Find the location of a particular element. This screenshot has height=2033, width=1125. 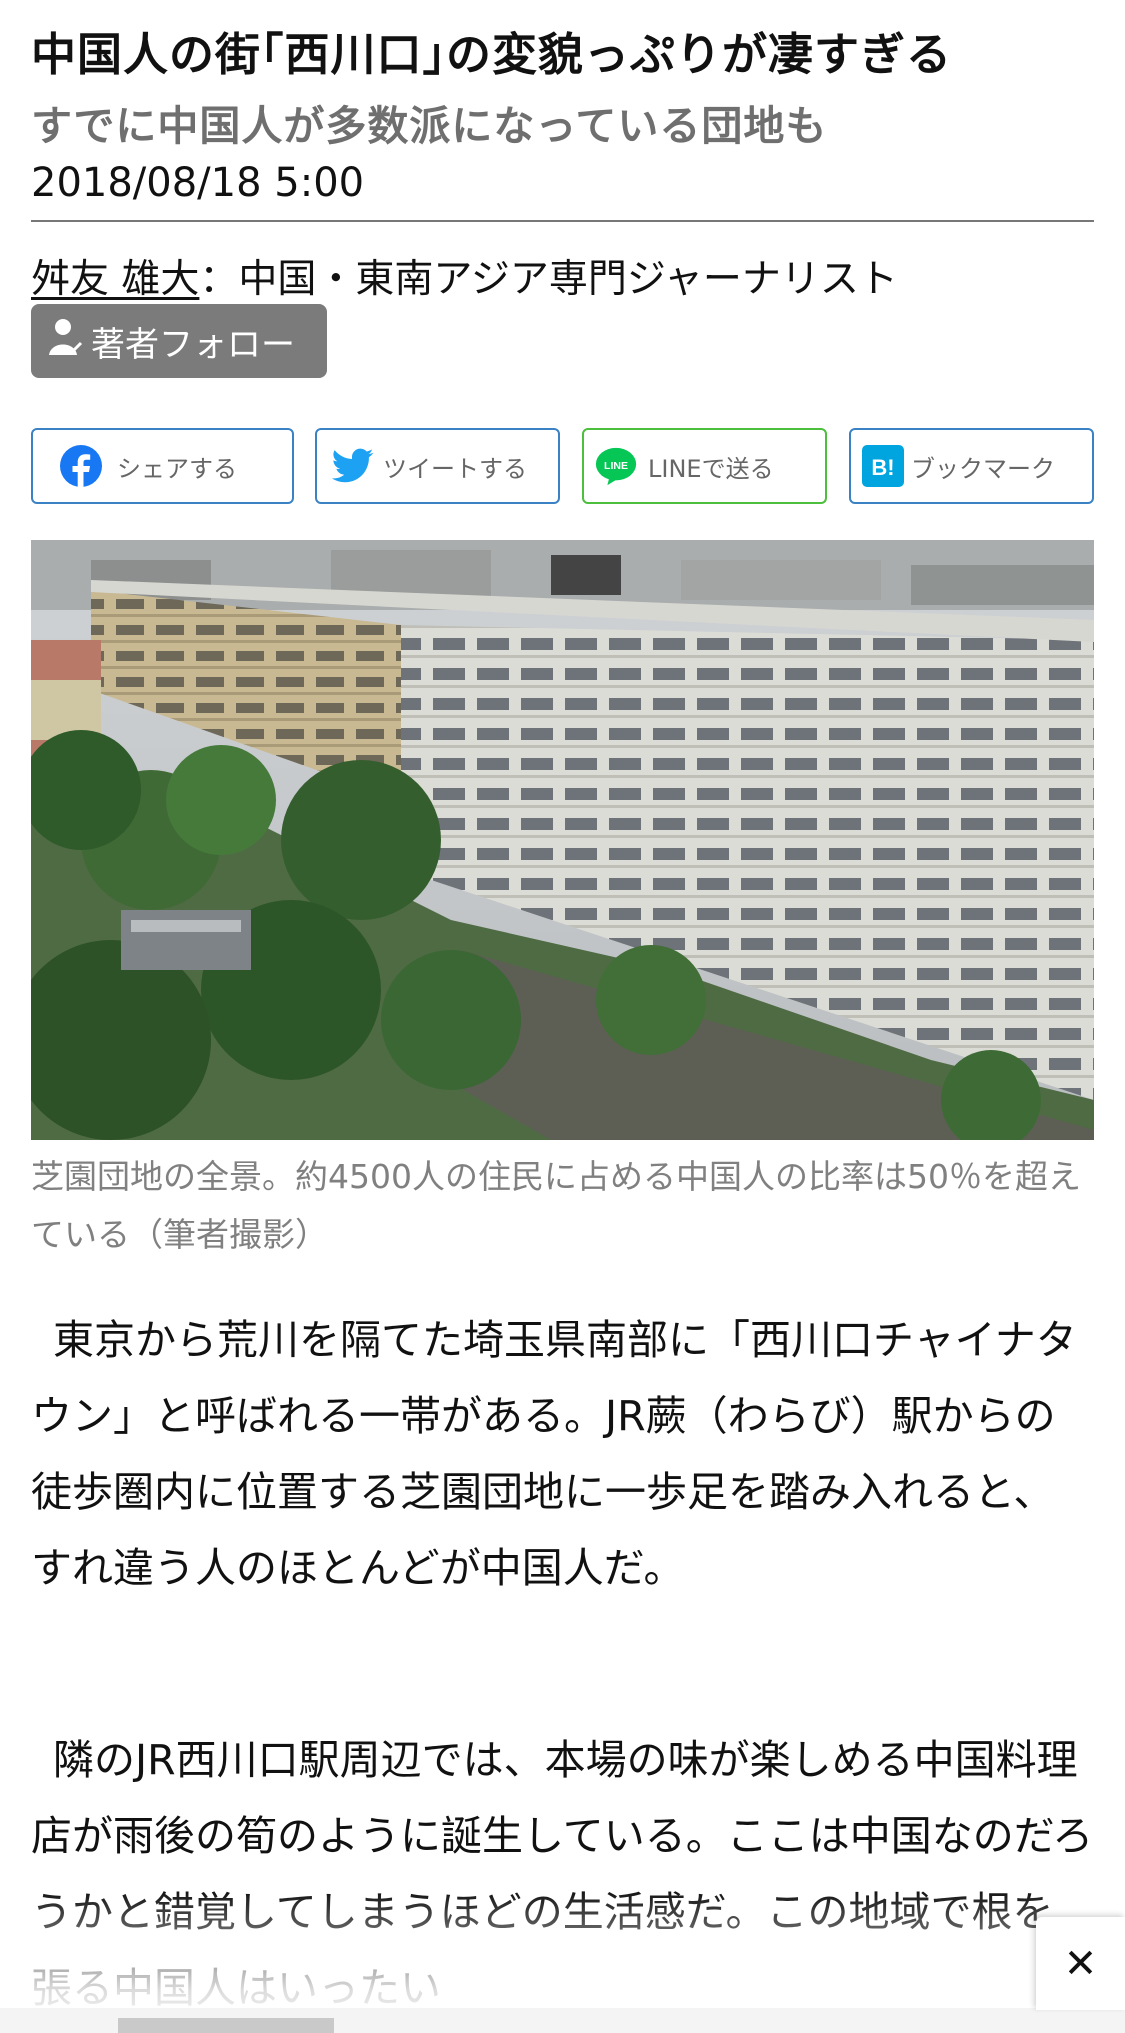

follow-button-label: 著者フォロー is located at coordinates (193, 344).